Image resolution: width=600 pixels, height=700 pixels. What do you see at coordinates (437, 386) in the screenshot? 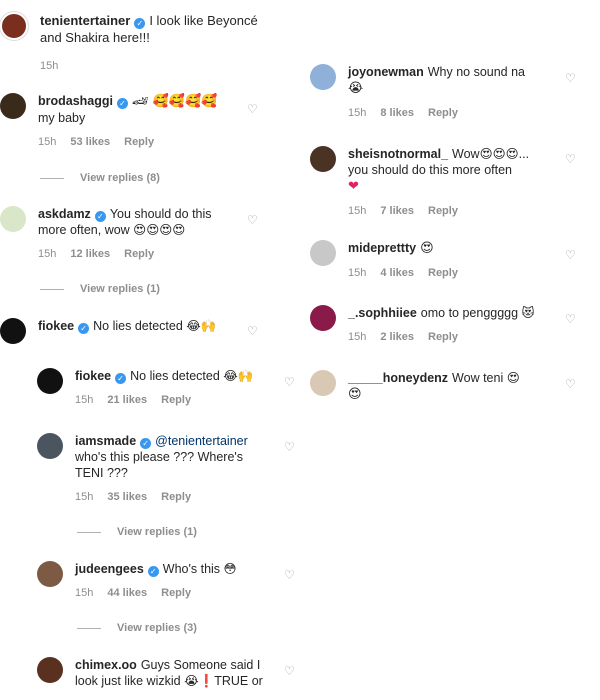
I see `comment-item: _____honeydenz Wow teni 😍 😍` at bounding box center [437, 386].